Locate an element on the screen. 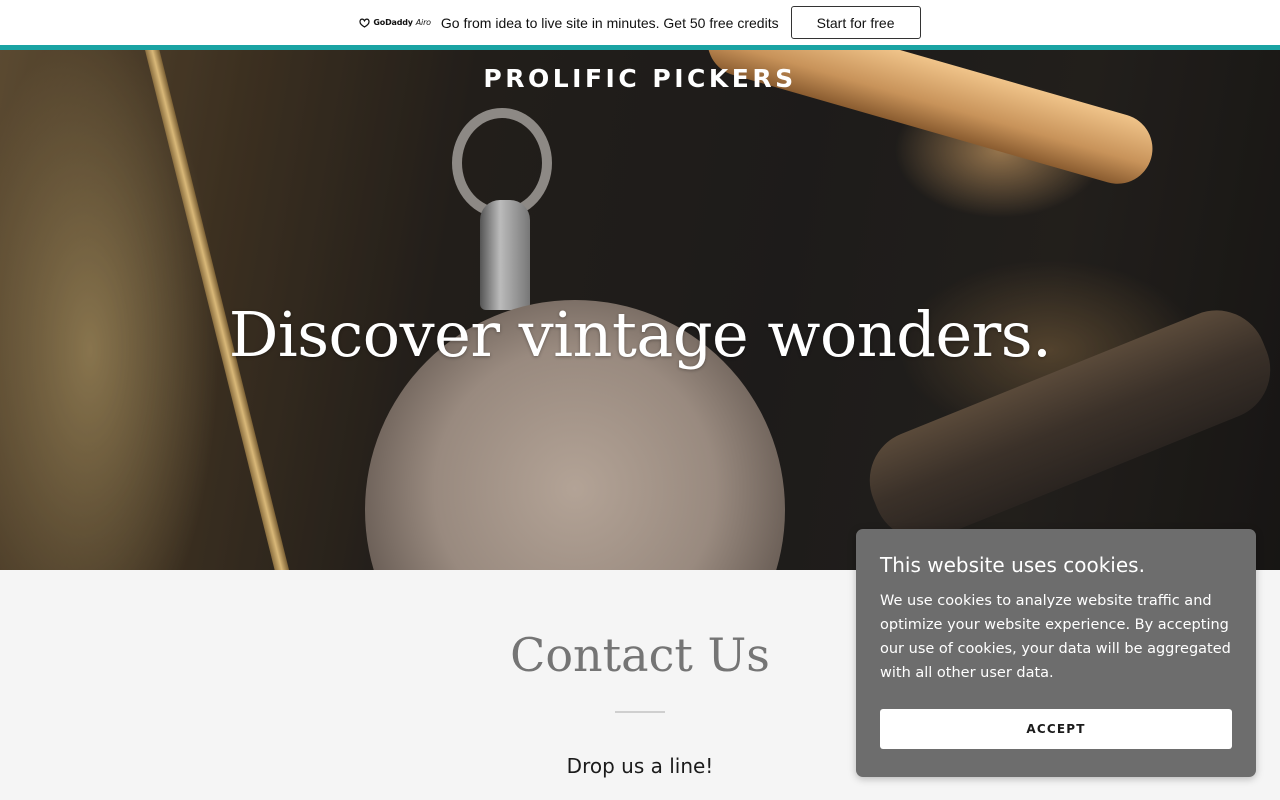  accept-cookies-button: ACCEPT is located at coordinates (1056, 729).